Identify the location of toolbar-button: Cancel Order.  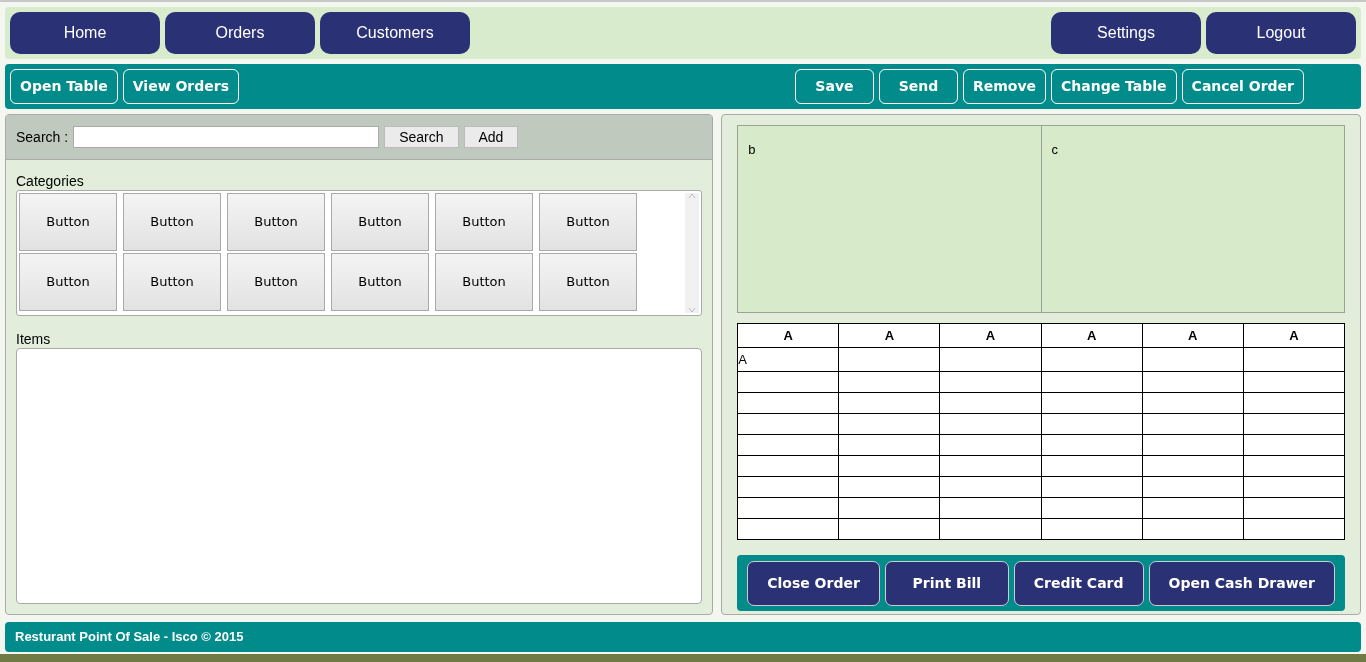
(1242, 86).